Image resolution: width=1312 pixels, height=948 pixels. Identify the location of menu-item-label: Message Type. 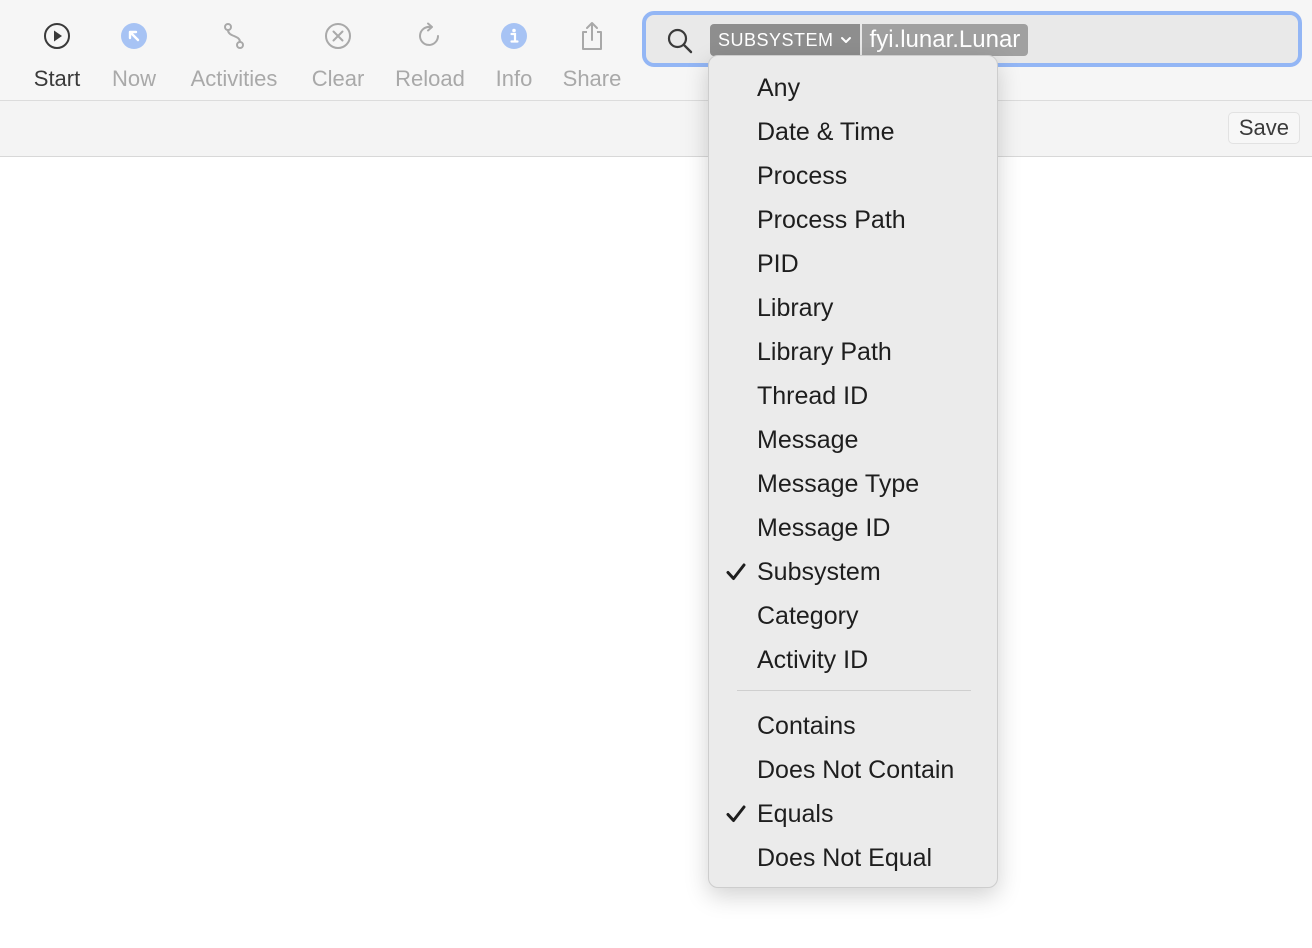
(838, 484).